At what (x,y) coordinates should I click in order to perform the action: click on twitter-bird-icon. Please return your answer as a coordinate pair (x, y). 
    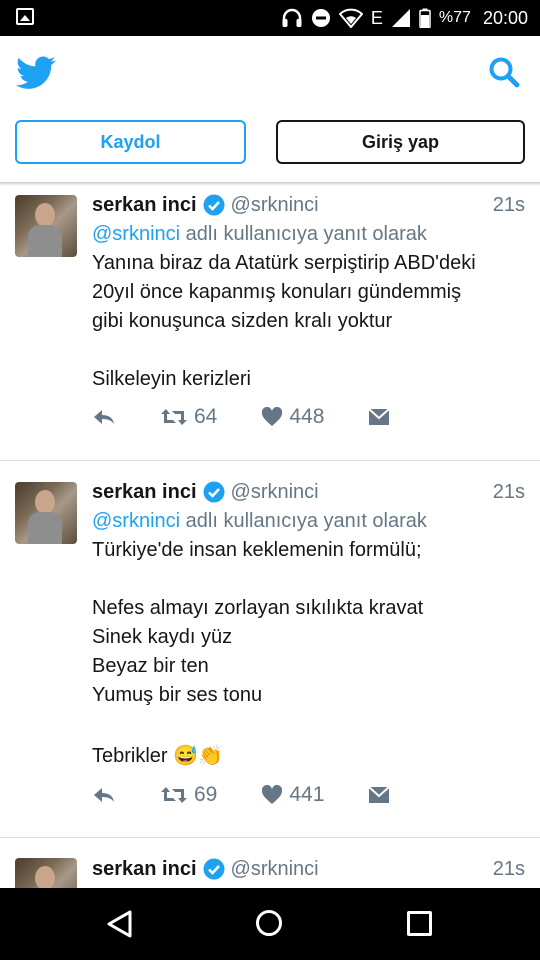
    Looking at the image, I should click on (36, 73).